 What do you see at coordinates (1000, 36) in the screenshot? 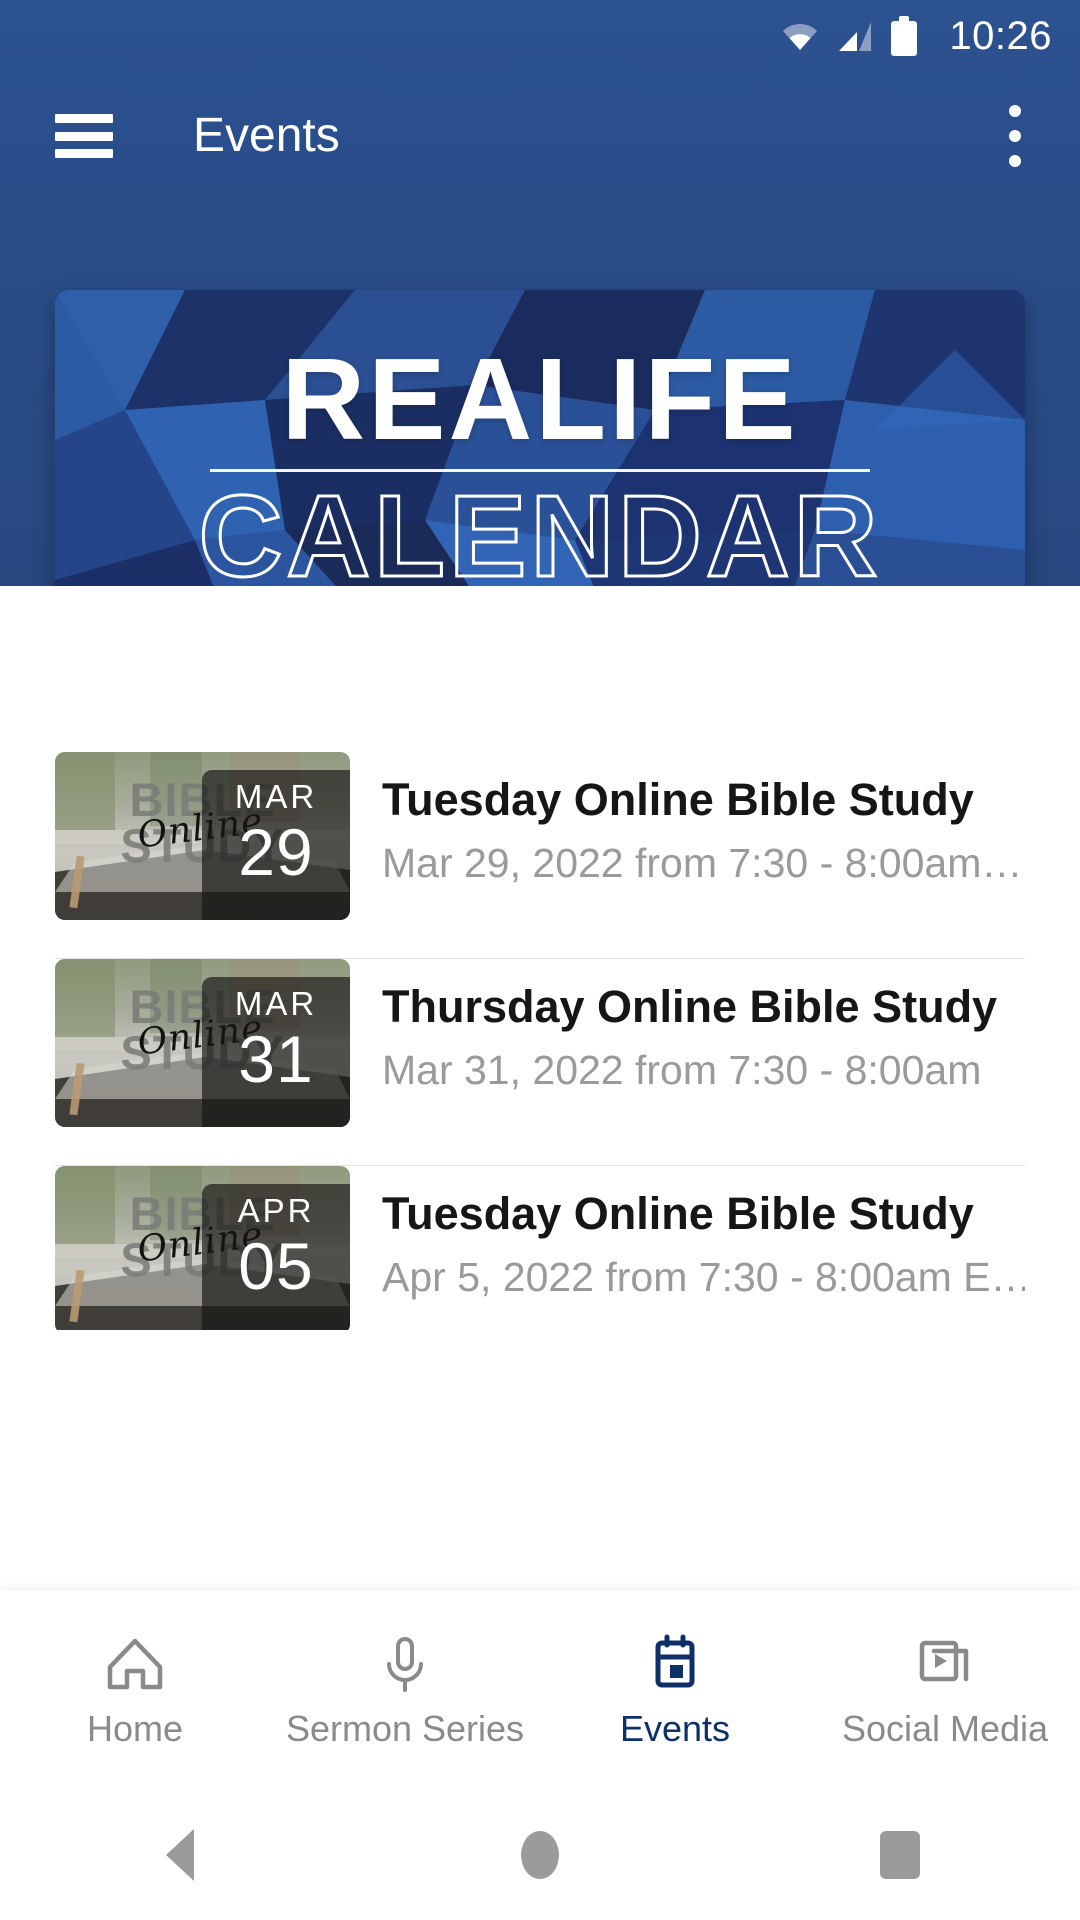
I see `status-bar-clock: 10:26` at bounding box center [1000, 36].